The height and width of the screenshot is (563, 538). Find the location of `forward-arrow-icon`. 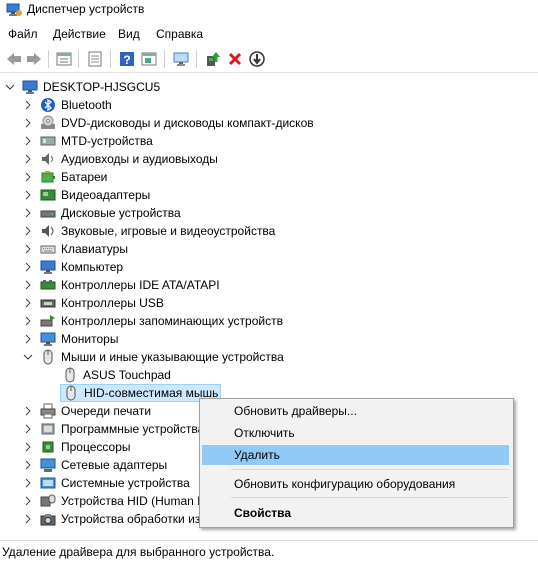

forward-arrow-icon is located at coordinates (34, 59).